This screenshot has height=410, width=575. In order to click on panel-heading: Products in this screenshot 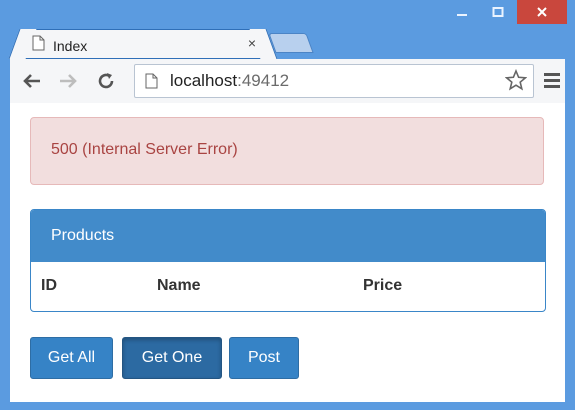, I will do `click(288, 236)`.